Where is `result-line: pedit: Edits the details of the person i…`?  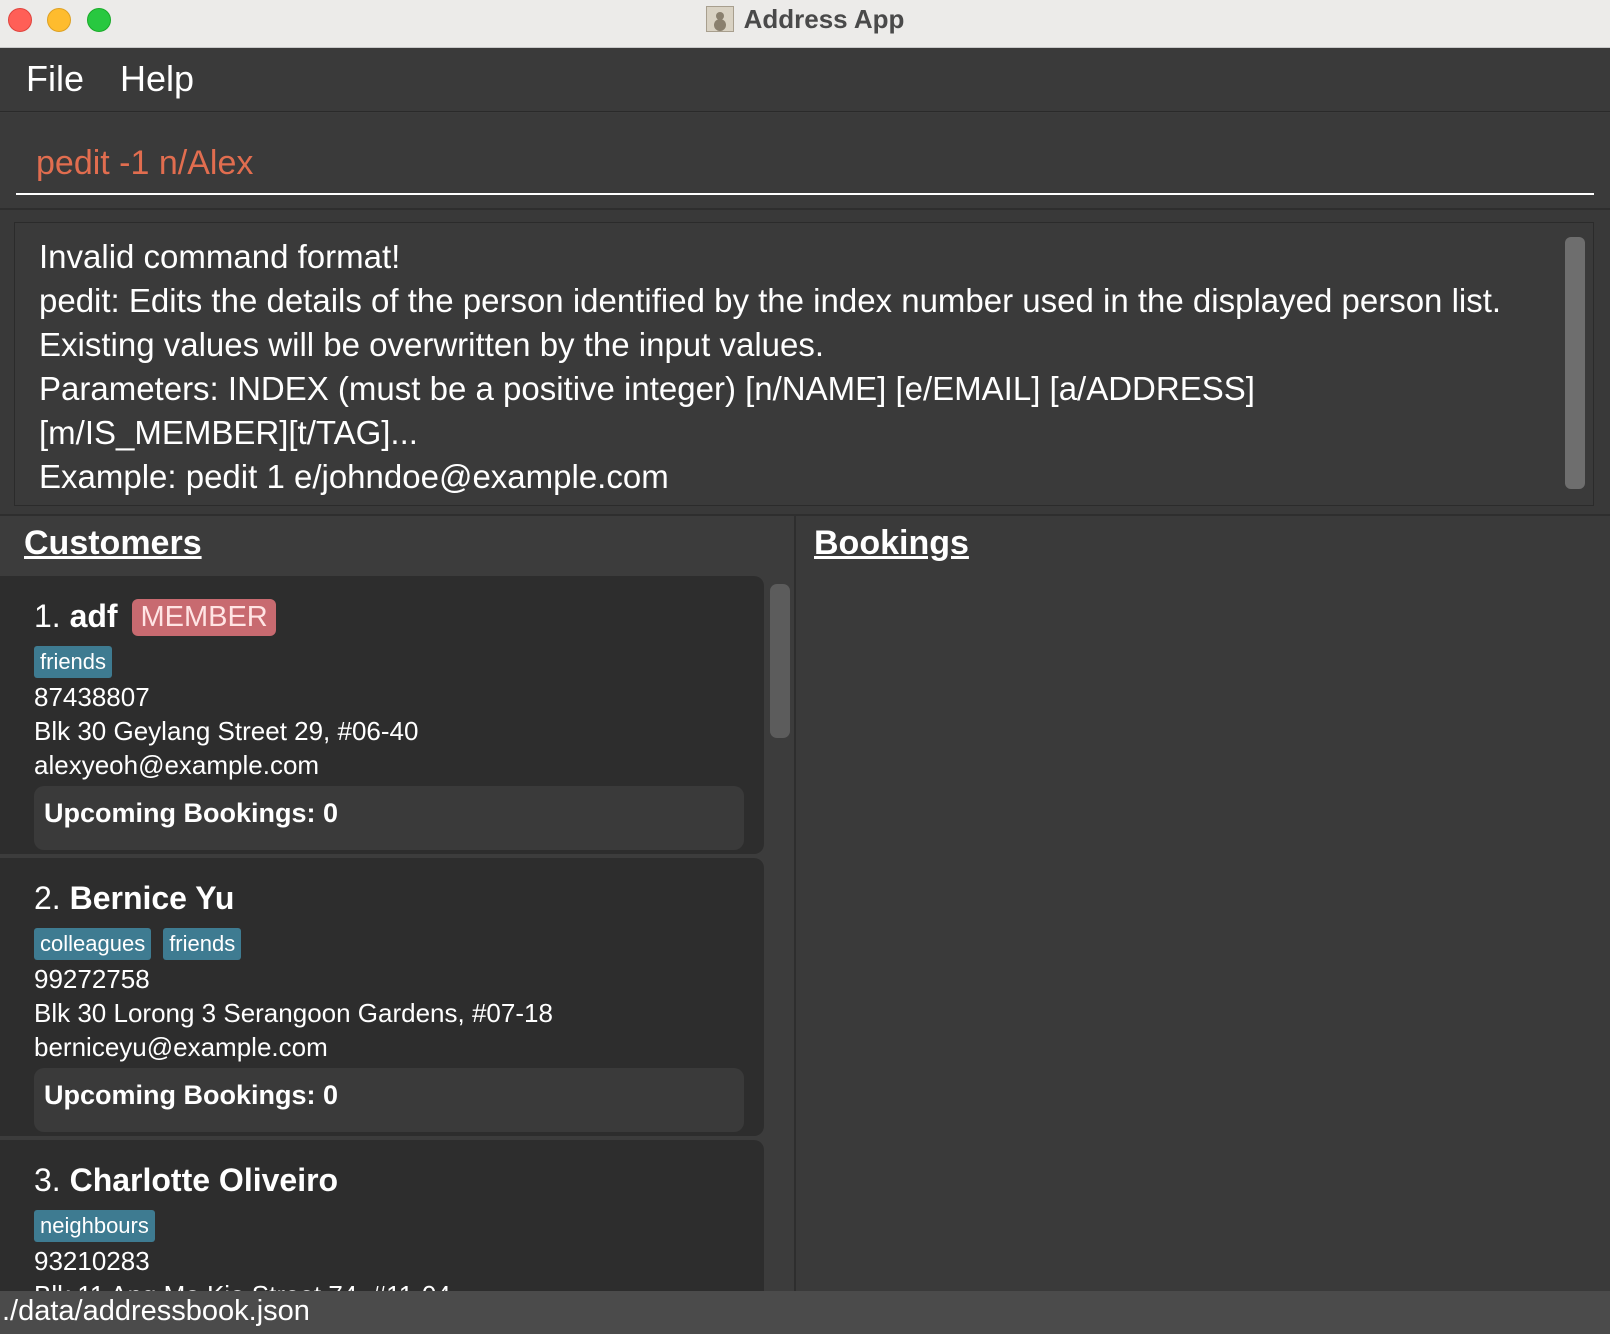
result-line: pedit: Edits the details of the person i… is located at coordinates (770, 300).